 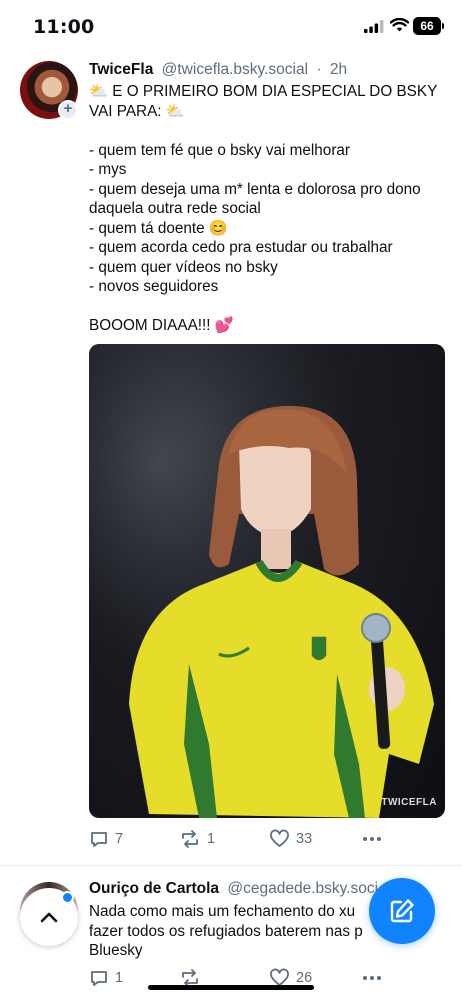 I want to click on post-actions: 7 1 33, so click(x=239, y=841).